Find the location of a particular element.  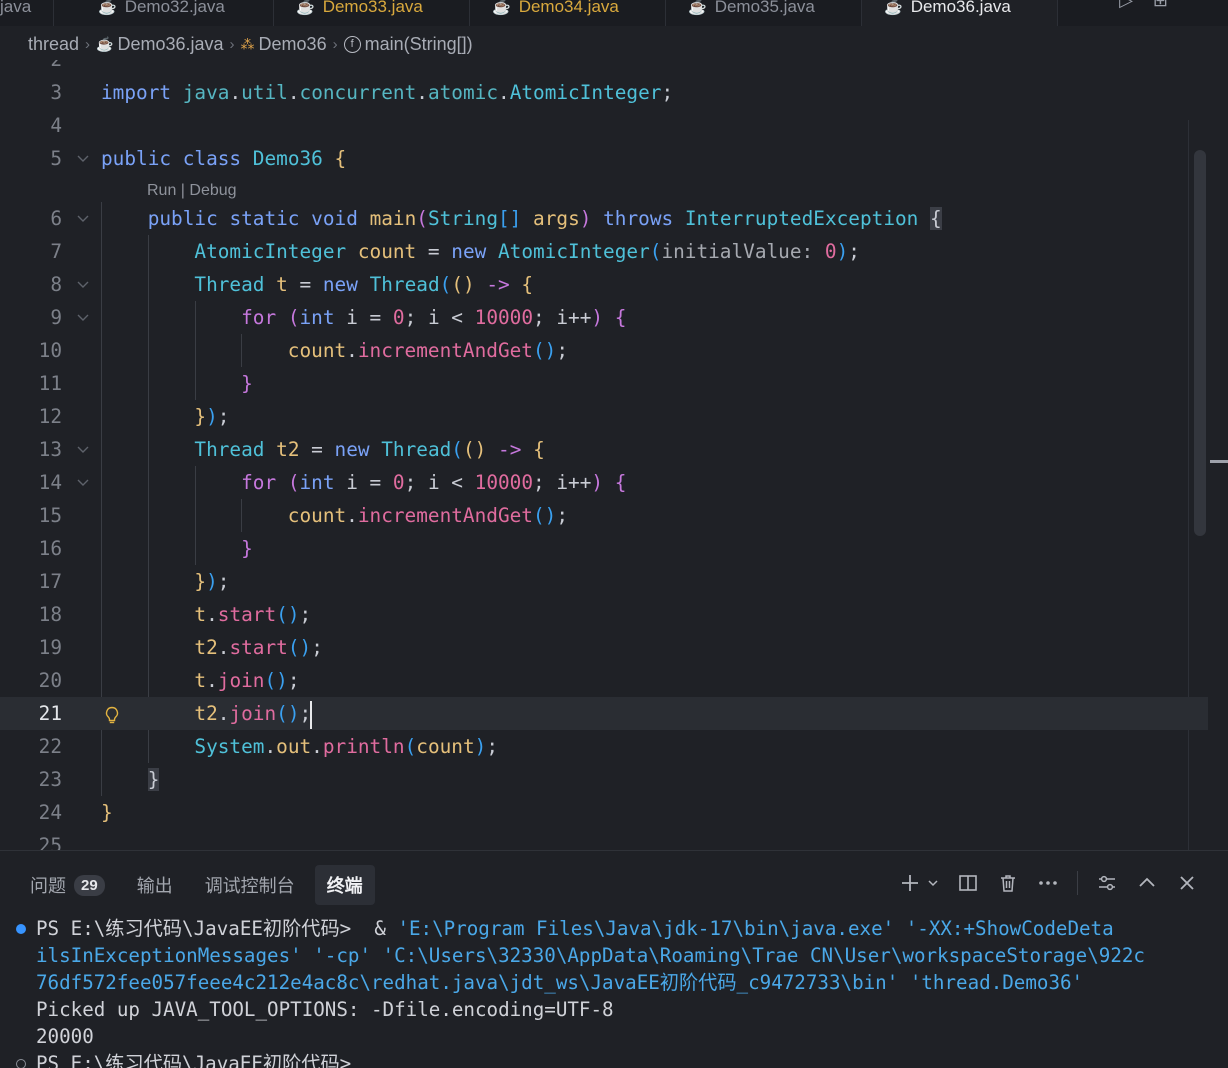

code-token: import is located at coordinates (136, 92).